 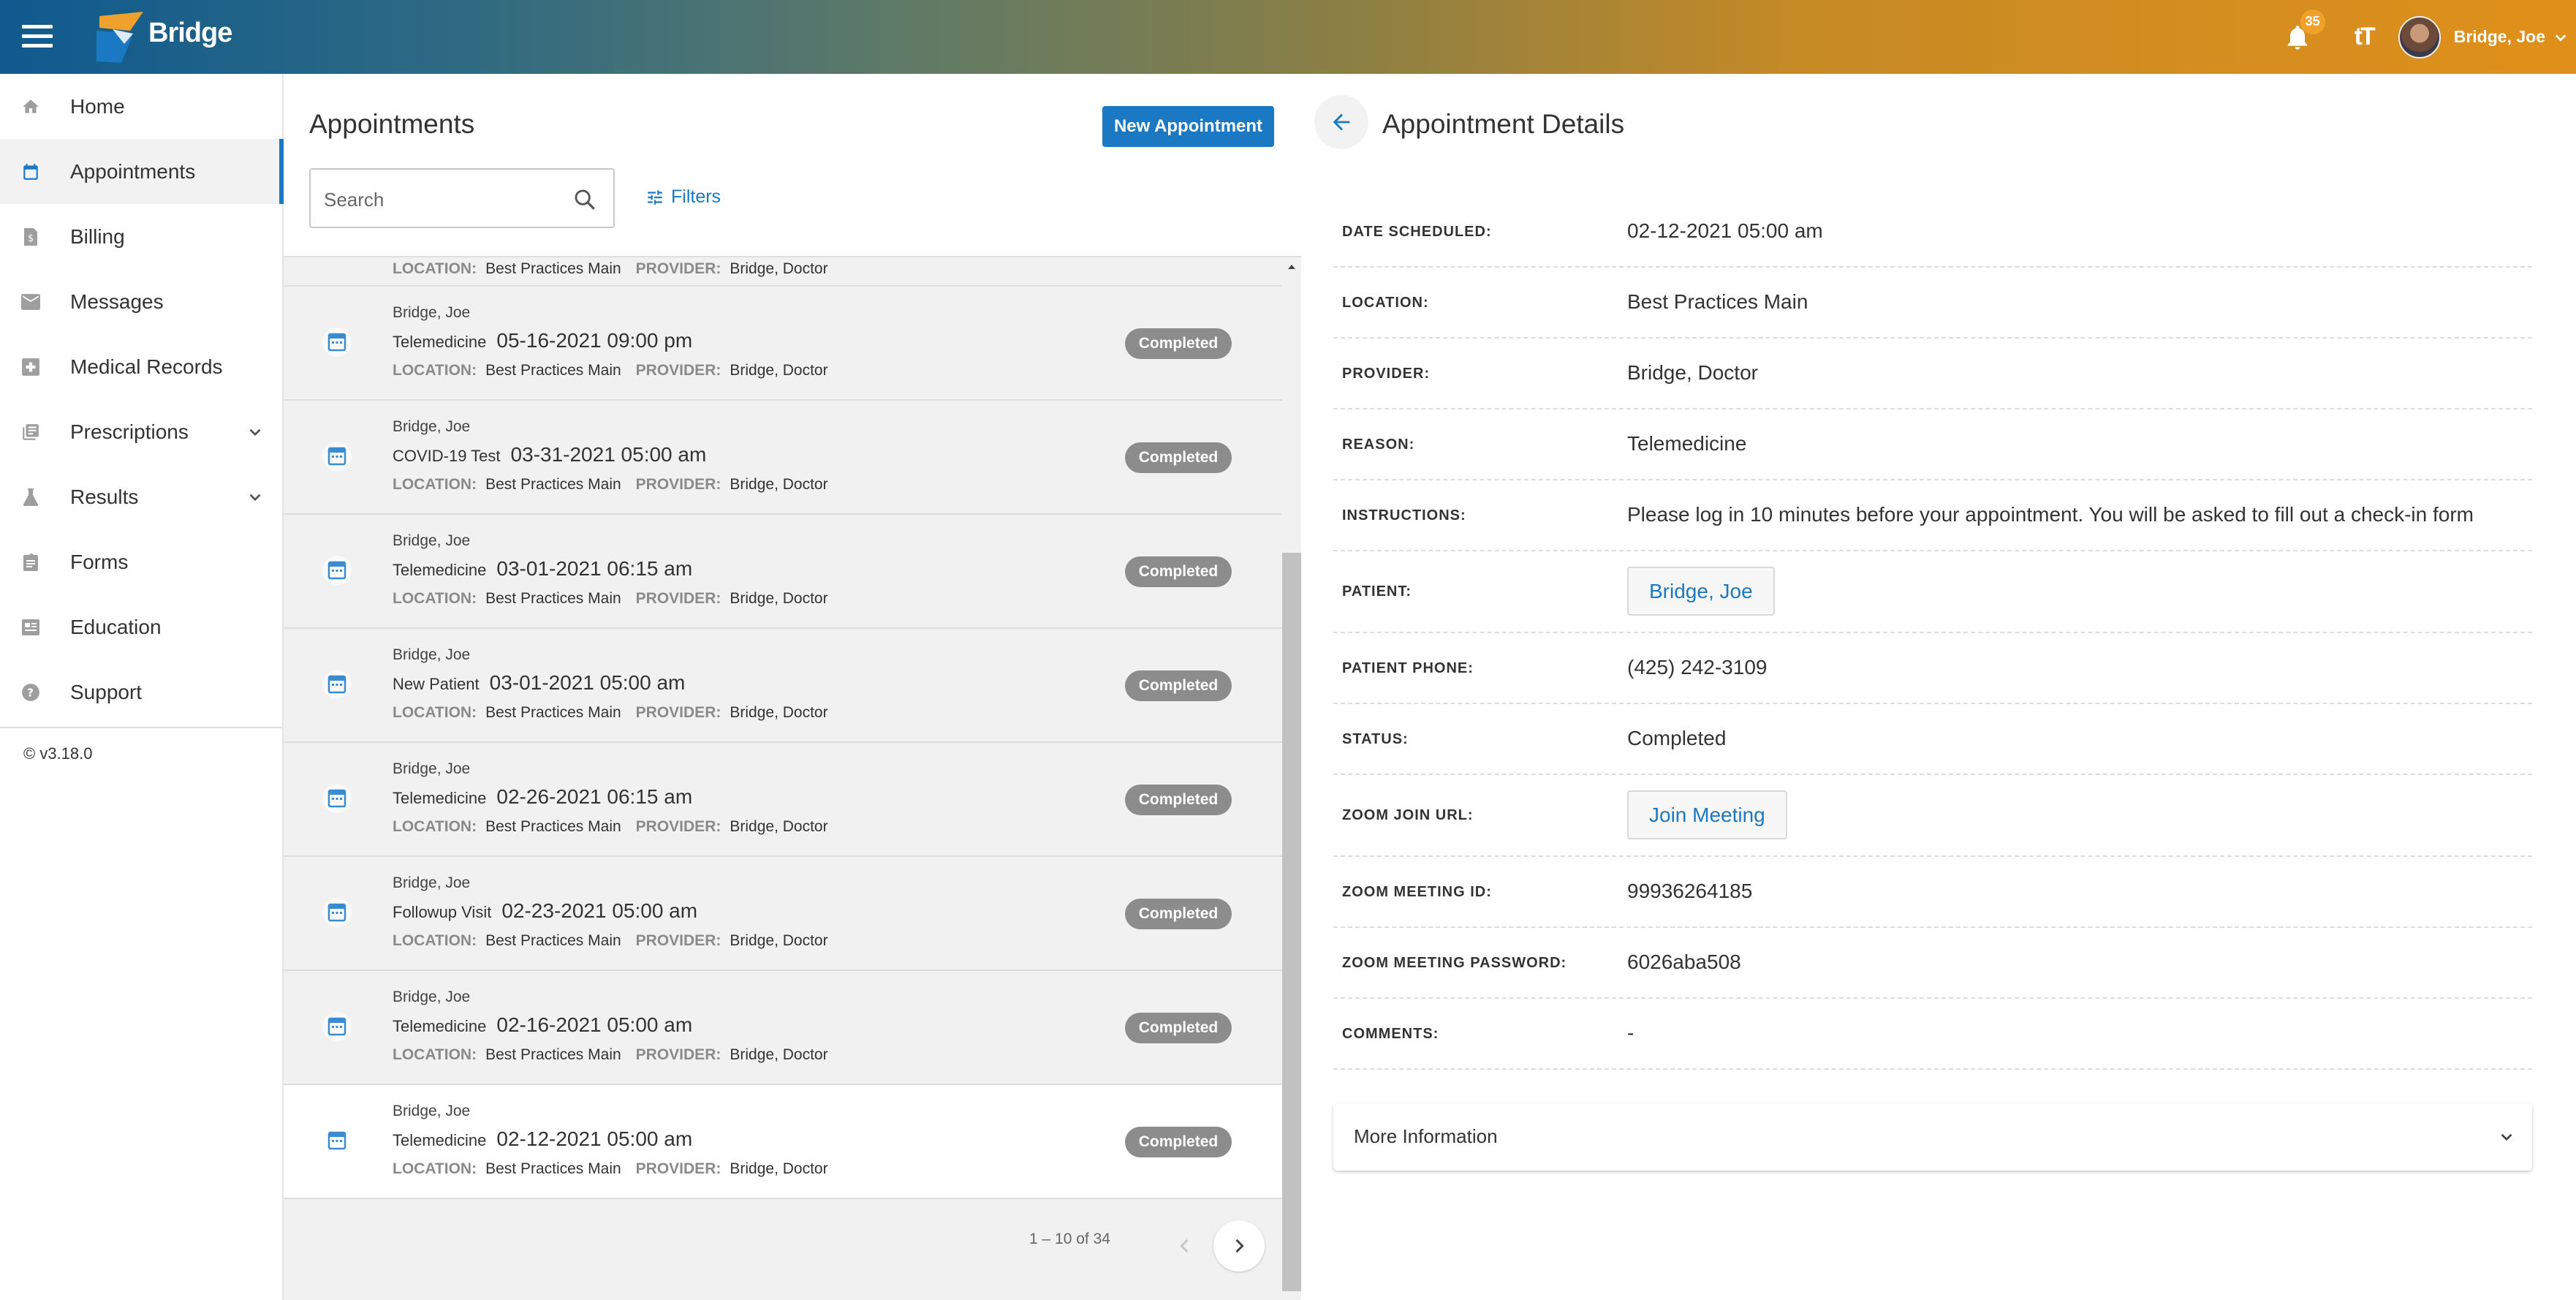 I want to click on detail-label: PROVIDER:, so click(x=1386, y=374).